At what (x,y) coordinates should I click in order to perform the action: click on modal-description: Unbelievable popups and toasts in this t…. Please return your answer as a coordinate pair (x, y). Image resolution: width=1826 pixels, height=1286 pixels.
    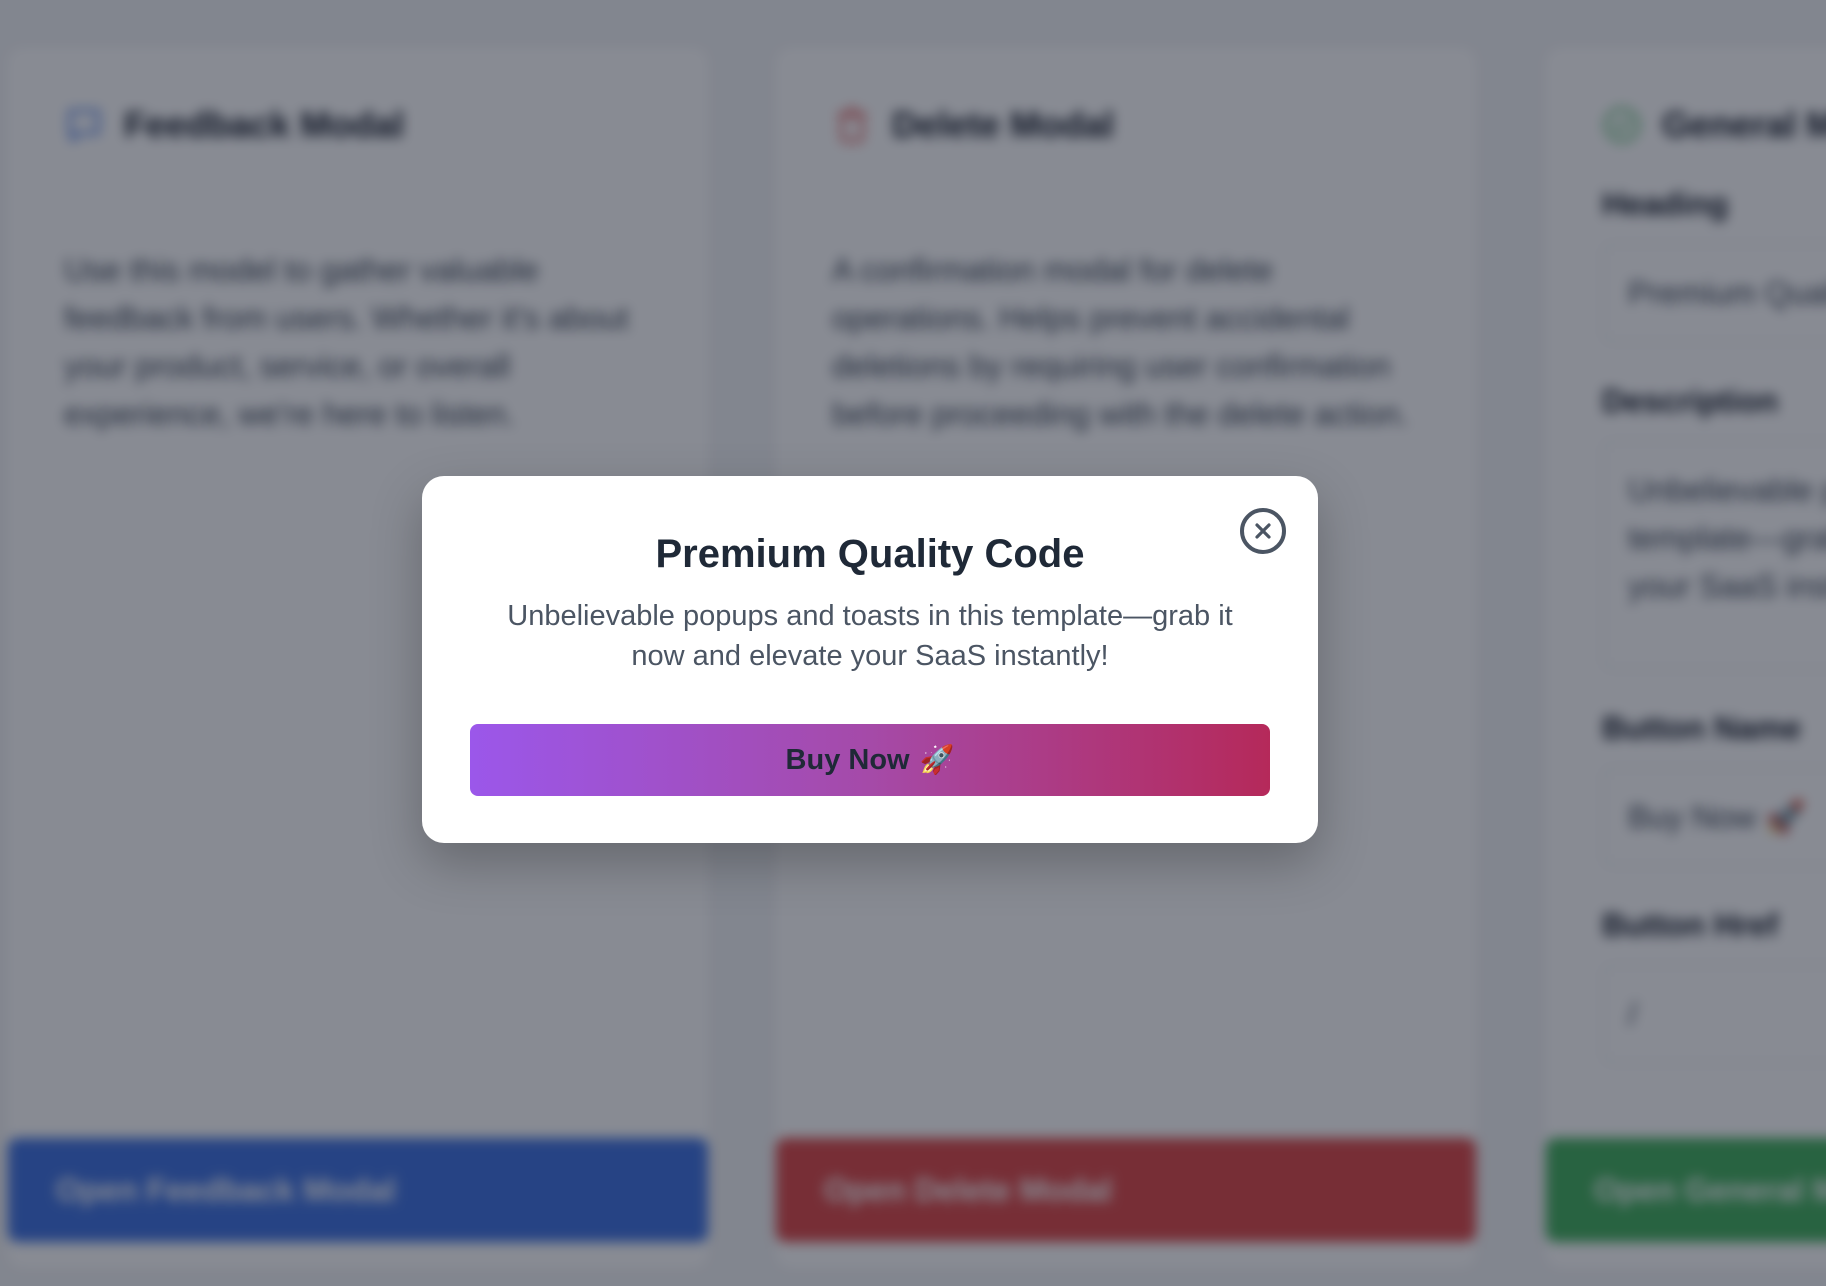
    Looking at the image, I should click on (870, 636).